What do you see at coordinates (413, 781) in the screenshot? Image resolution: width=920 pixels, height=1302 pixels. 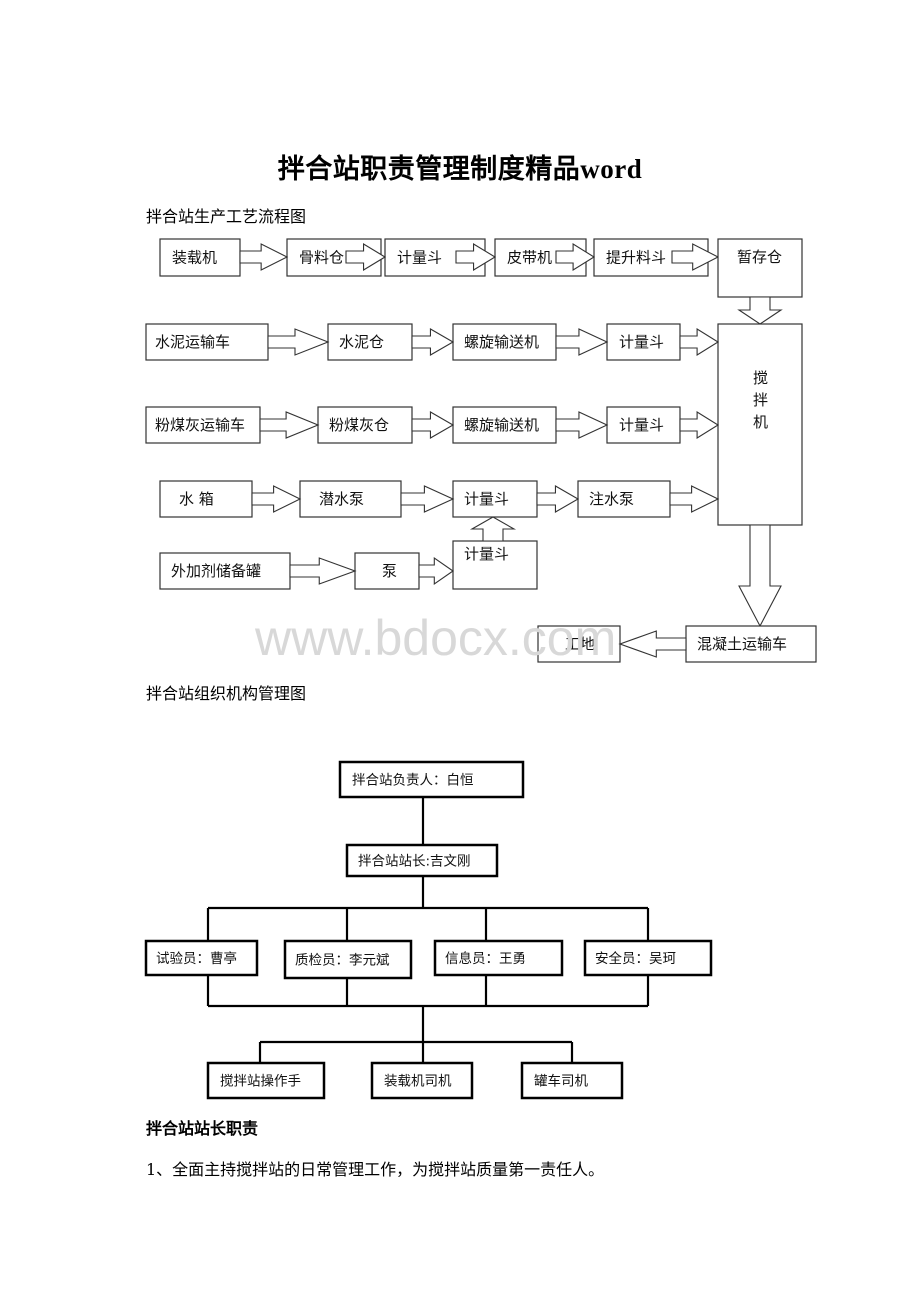 I see `org-head-label: 拌合站负责人：白恒` at bounding box center [413, 781].